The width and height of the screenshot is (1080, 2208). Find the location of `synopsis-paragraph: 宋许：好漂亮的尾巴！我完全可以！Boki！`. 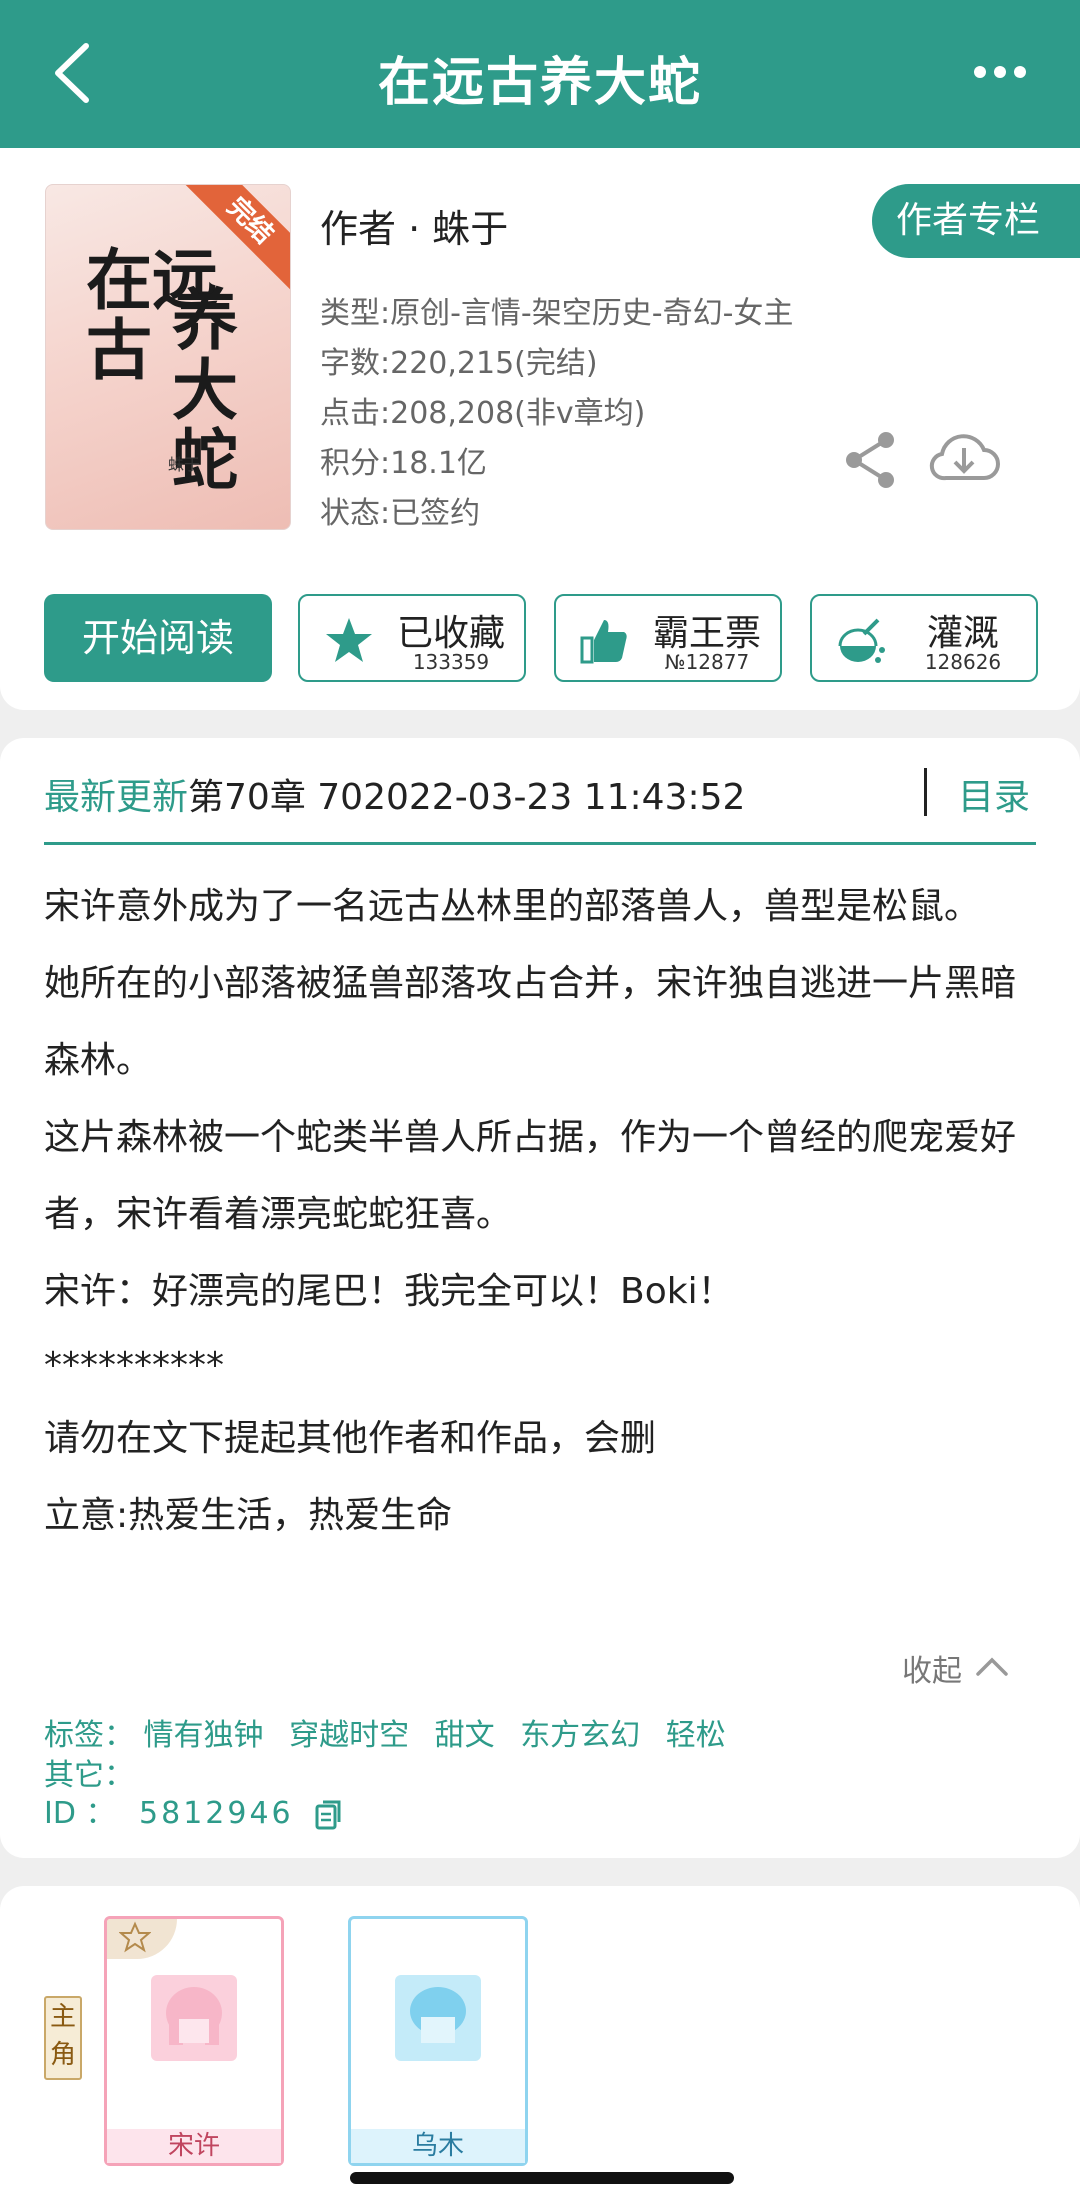

synopsis-paragraph: 宋许：好漂亮的尾巴！我完全可以！Boki！ is located at coordinates (389, 1291).